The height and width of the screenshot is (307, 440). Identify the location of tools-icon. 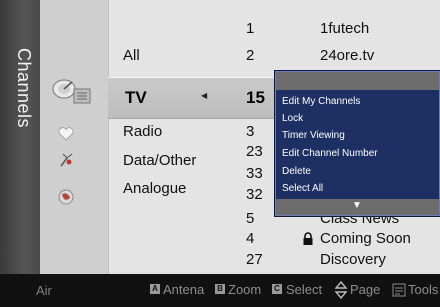
(399, 290).